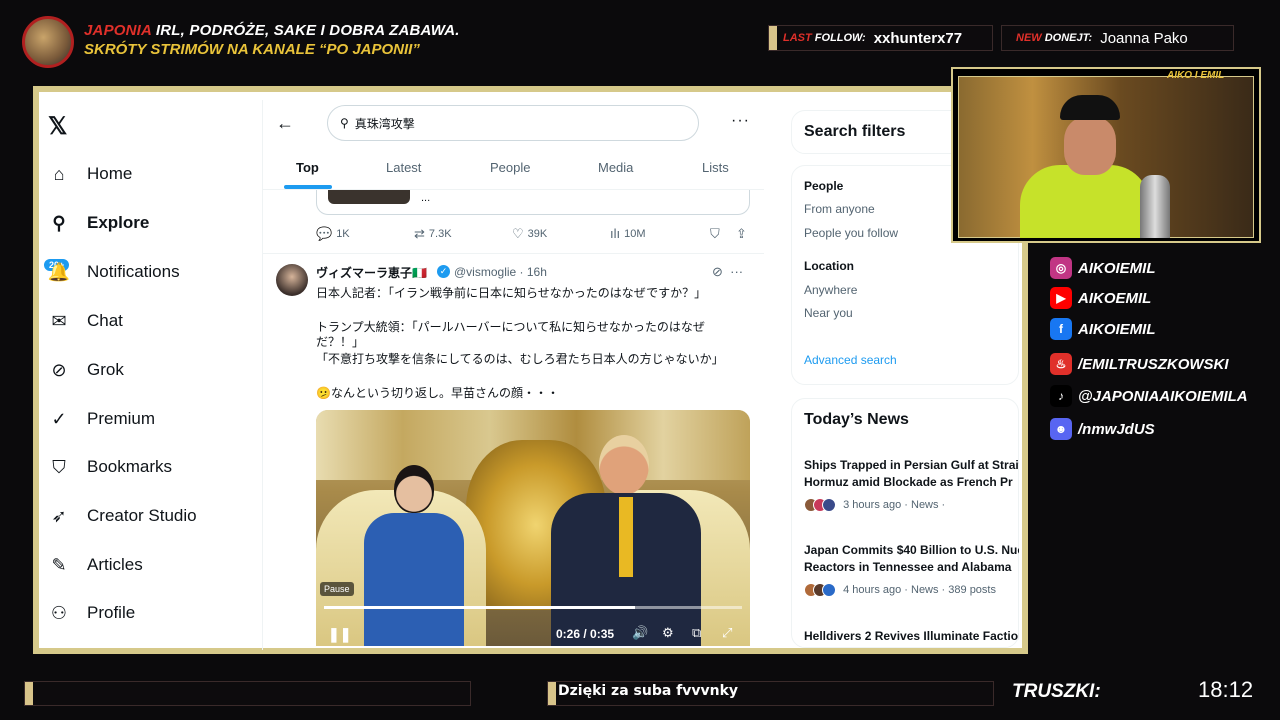 The height and width of the screenshot is (720, 1280). Describe the element at coordinates (1100, 298) in the screenshot. I see `social-link: ▶ AIKOEMIL` at that location.